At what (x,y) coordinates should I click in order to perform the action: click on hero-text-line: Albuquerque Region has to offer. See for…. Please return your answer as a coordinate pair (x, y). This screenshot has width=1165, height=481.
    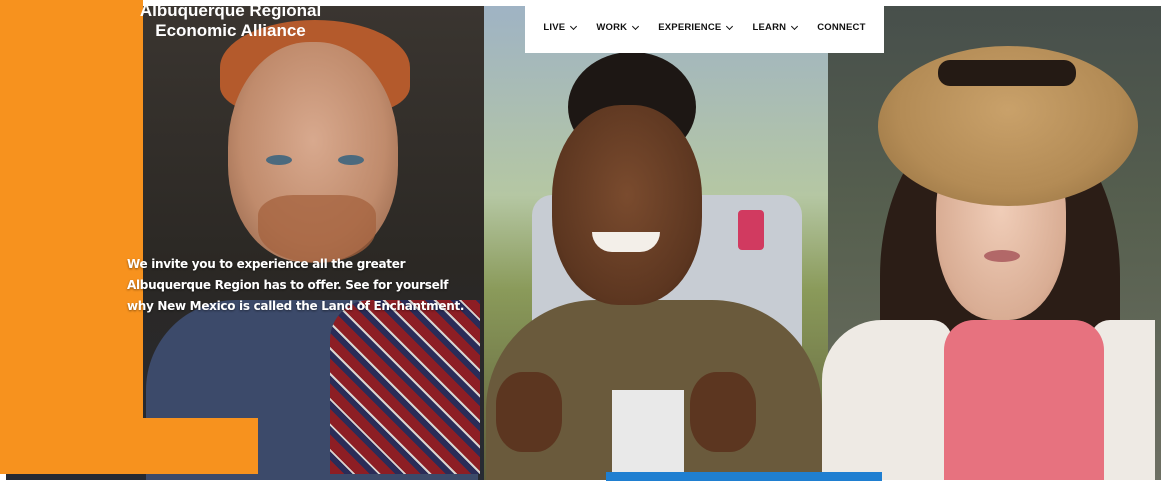
    Looking at the image, I should click on (288, 285).